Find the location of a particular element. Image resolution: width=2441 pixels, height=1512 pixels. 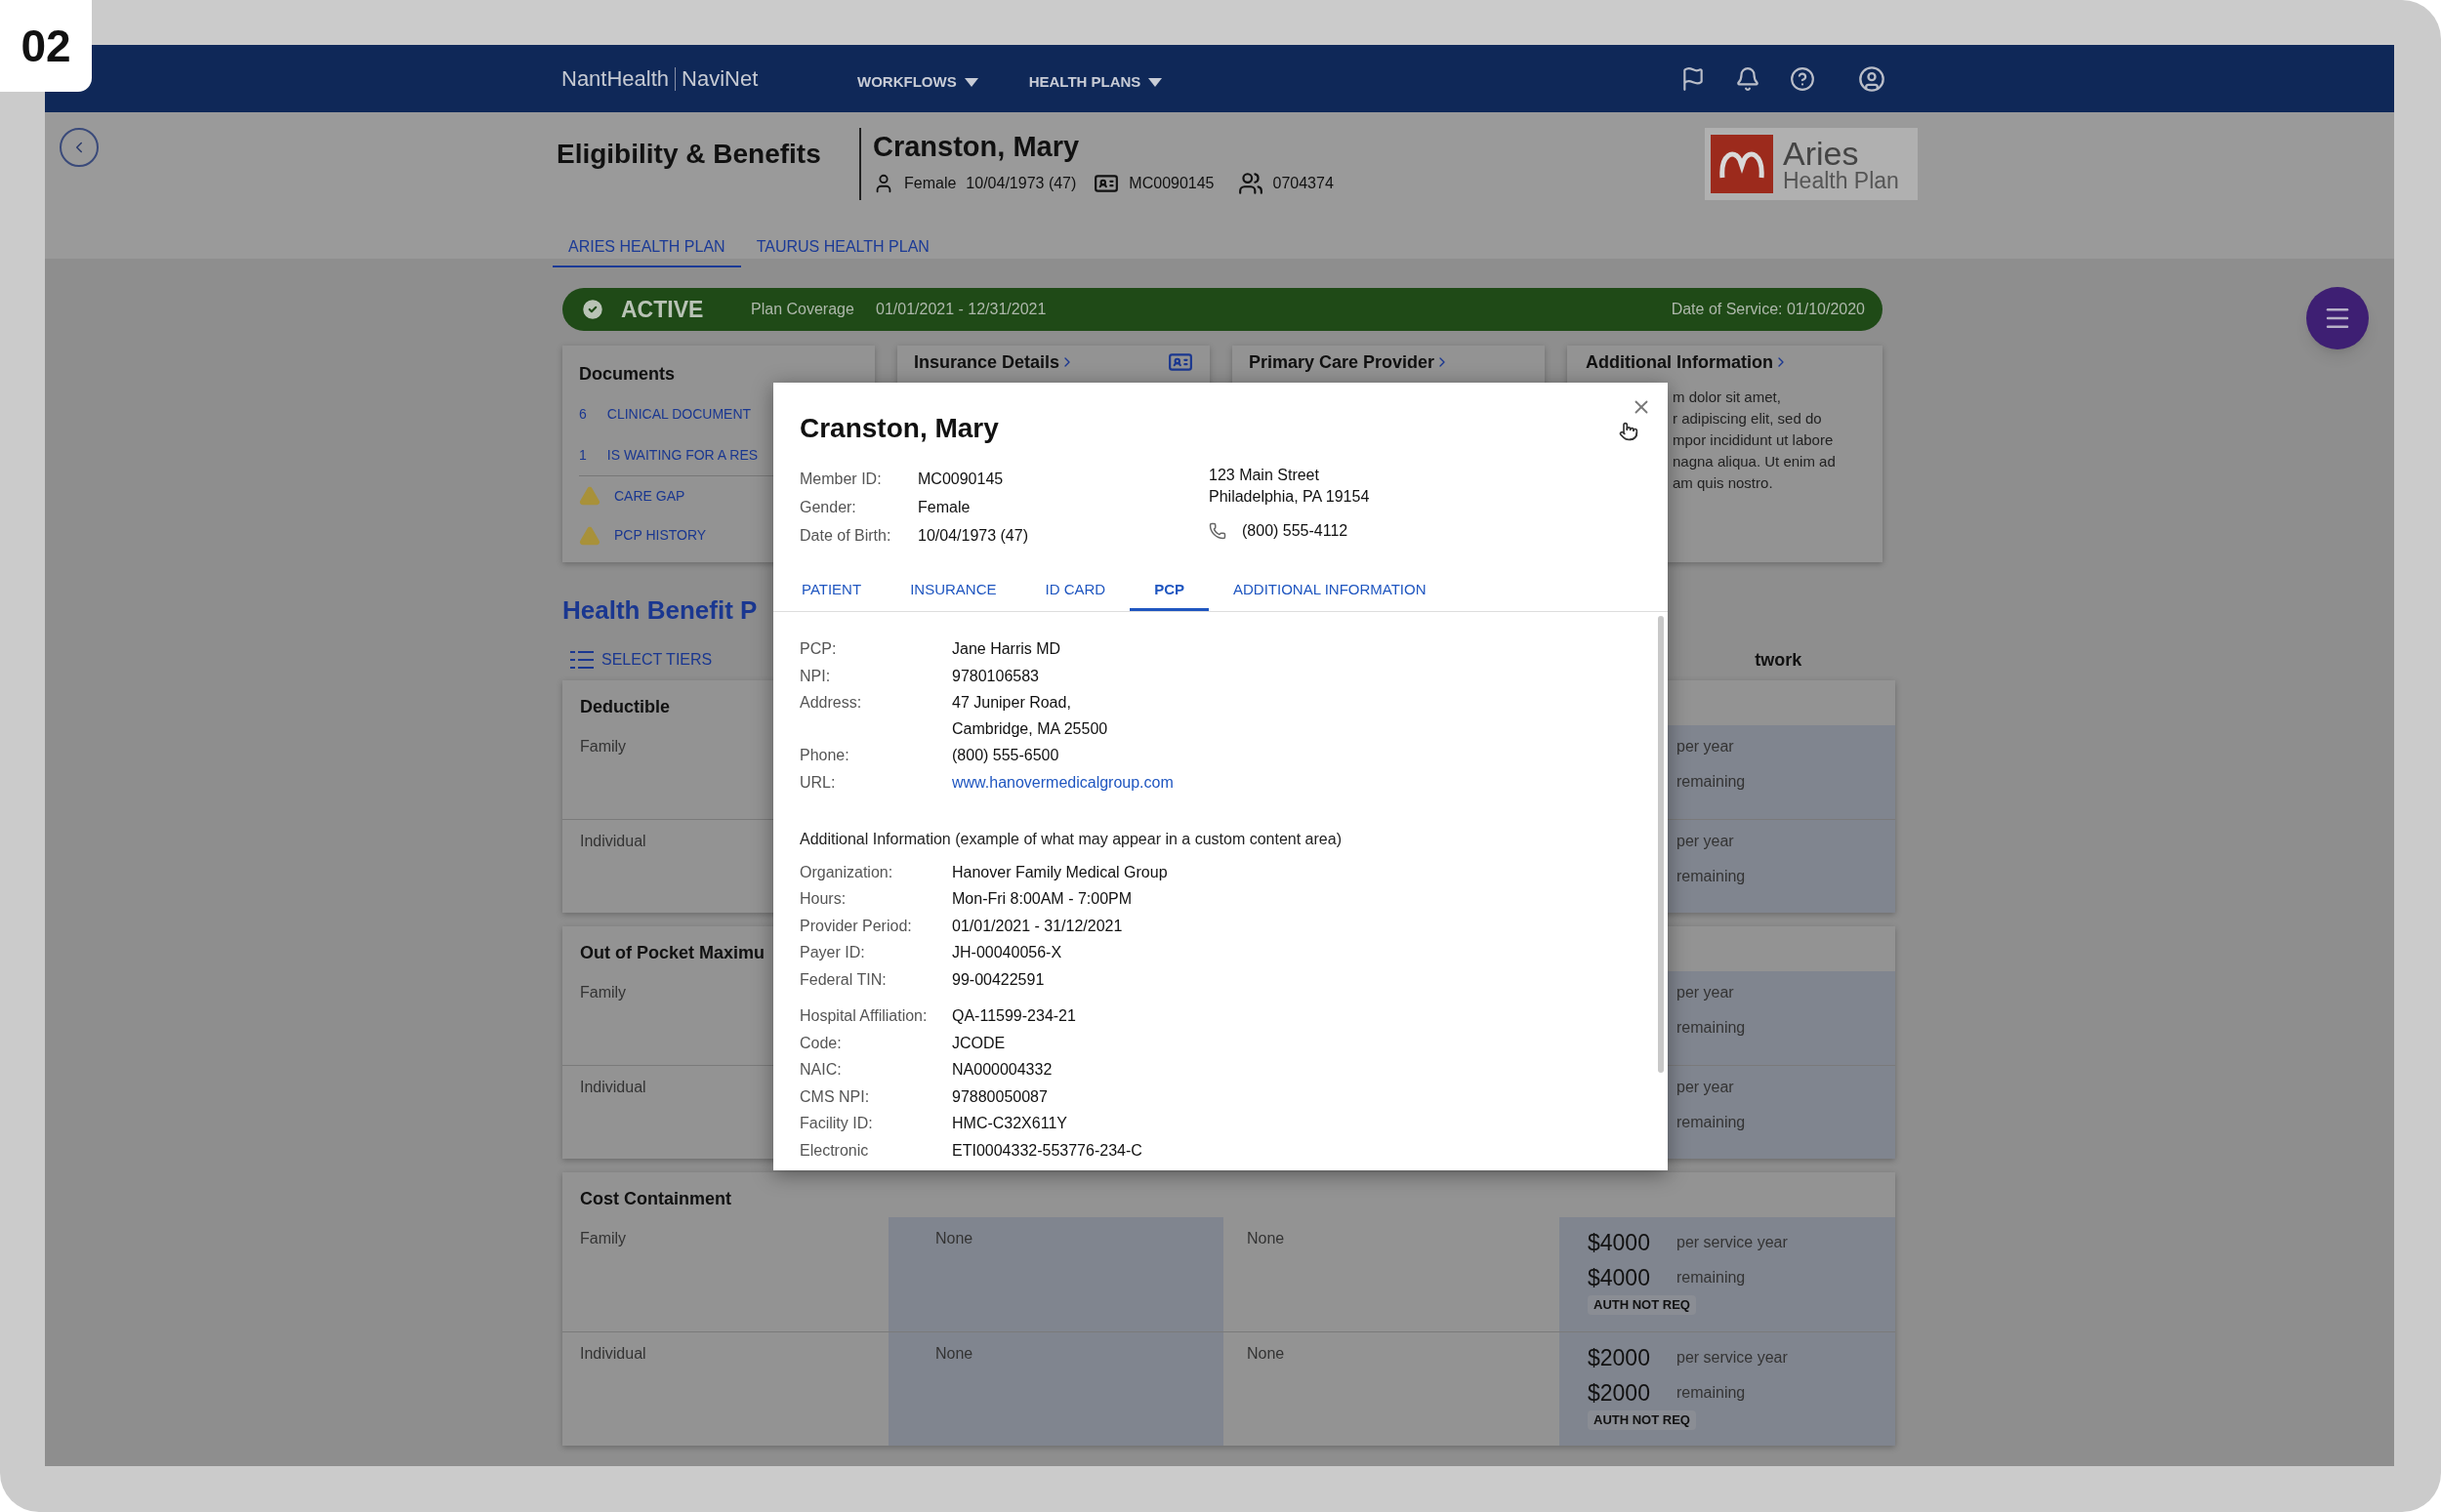

field-label: Payer ID: is located at coordinates (833, 953).